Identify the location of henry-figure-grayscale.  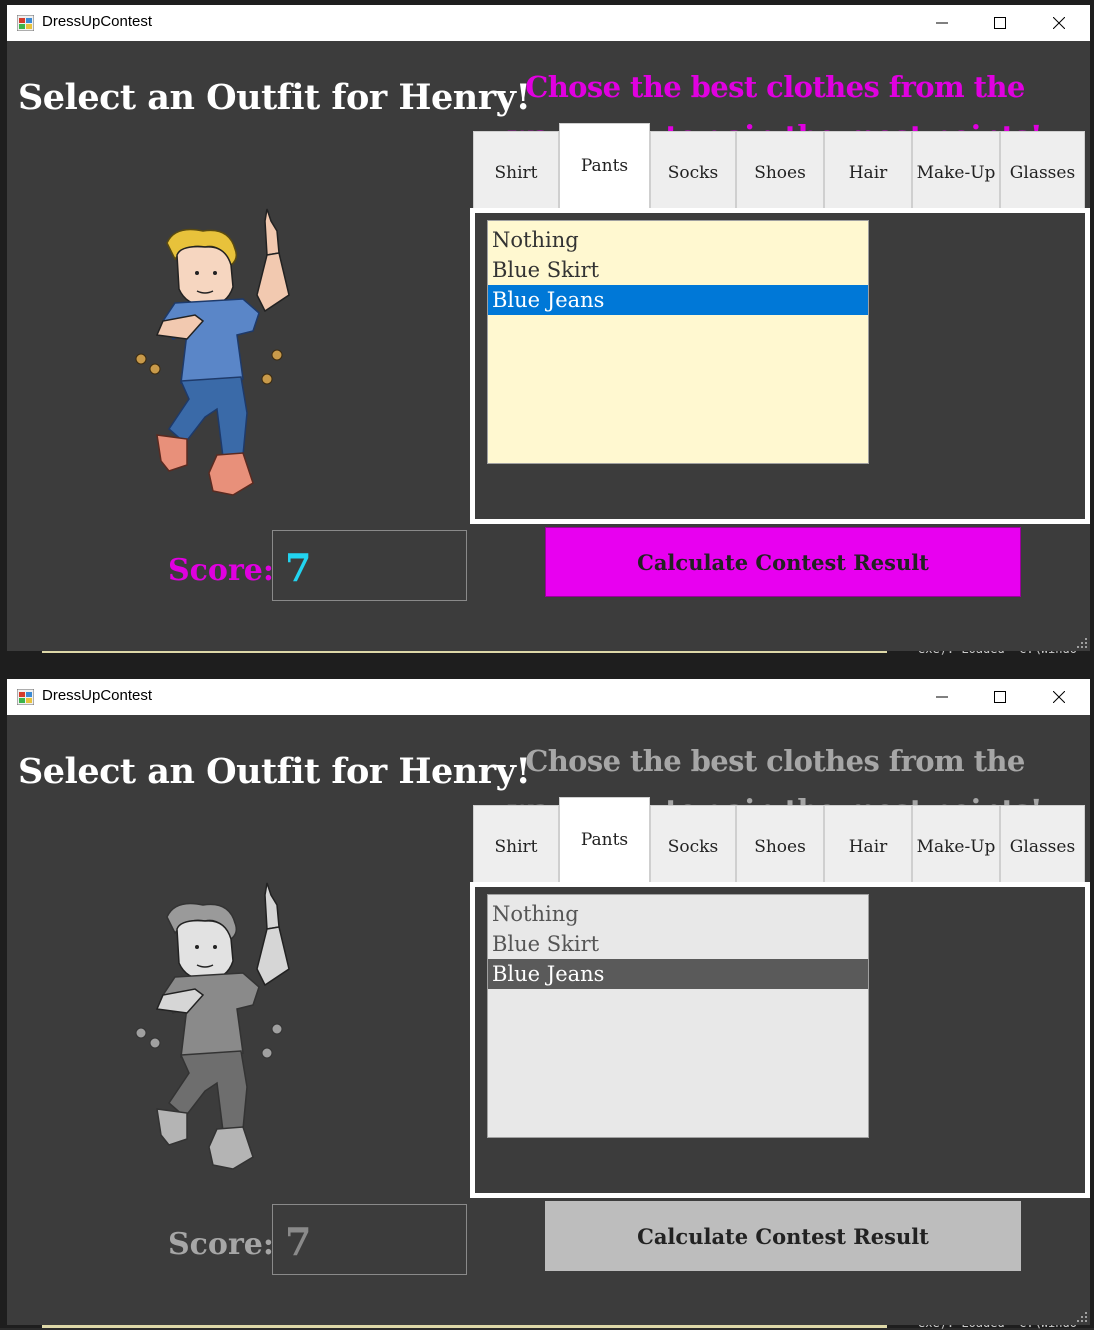
(212, 1026).